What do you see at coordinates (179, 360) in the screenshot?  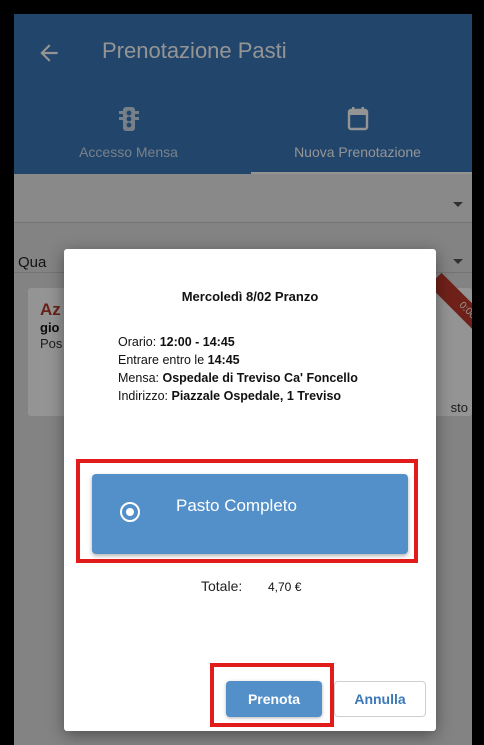 I see `info-entrare: Entrare entro le 14:45` at bounding box center [179, 360].